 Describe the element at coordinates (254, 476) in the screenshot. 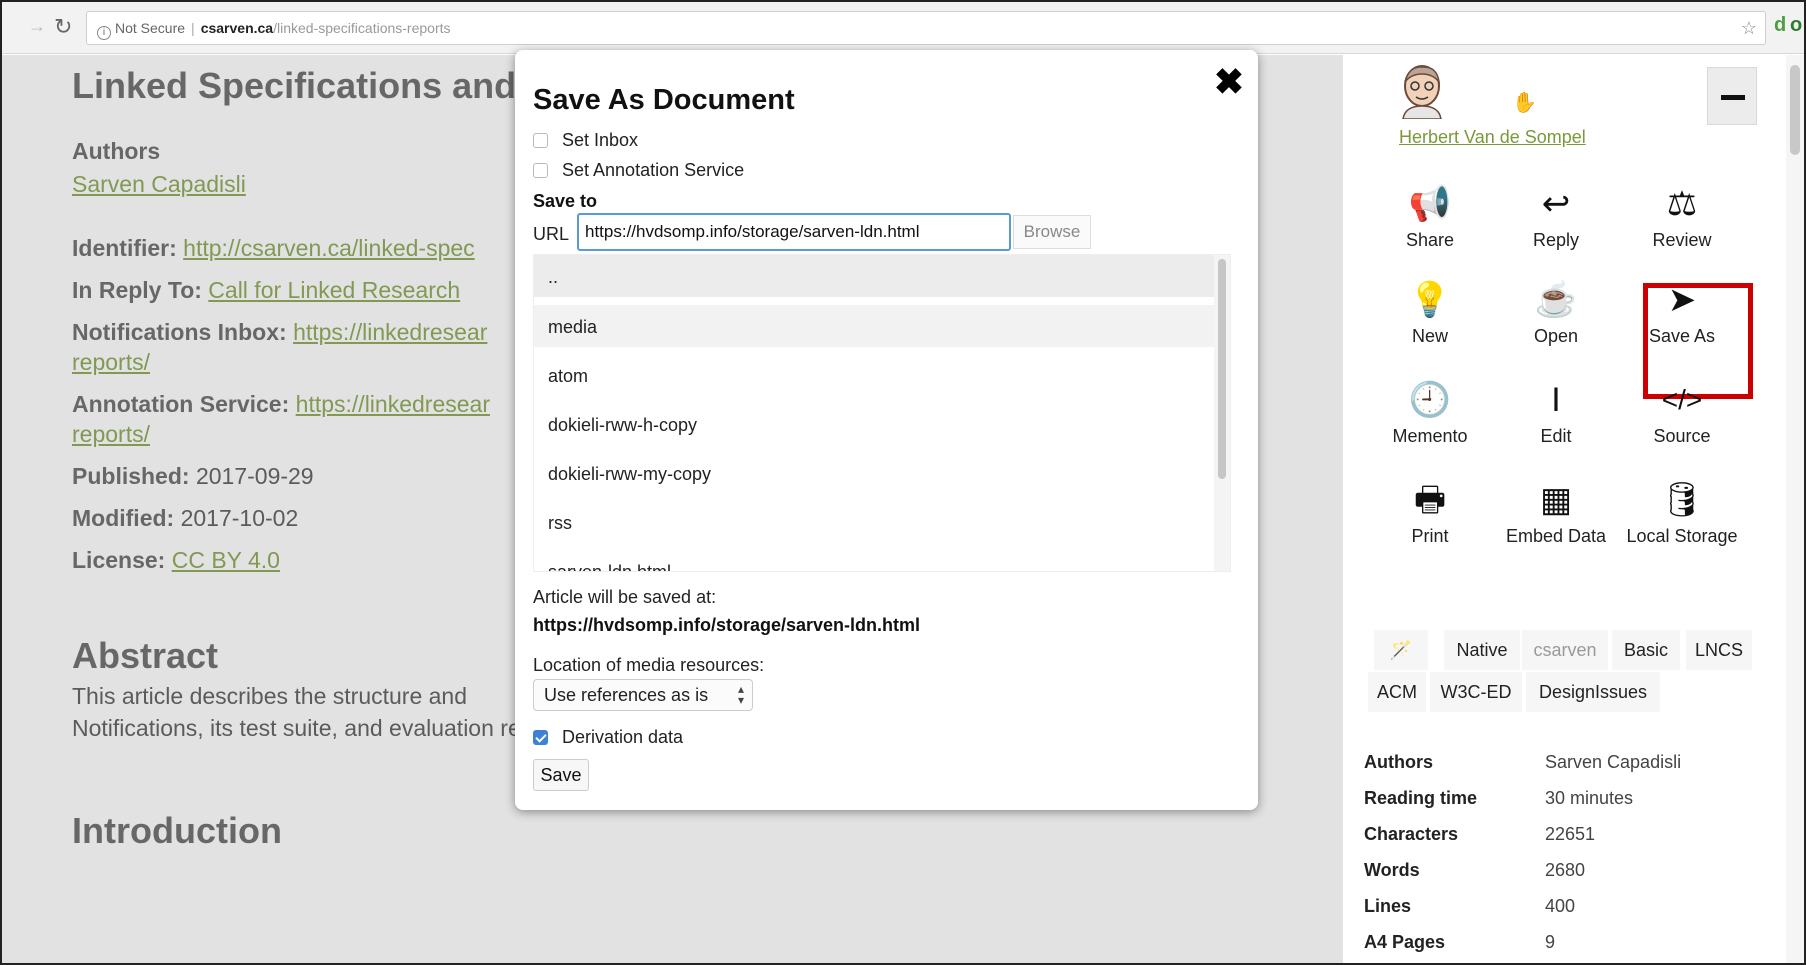

I see `published-value: 2017-09-29` at that location.